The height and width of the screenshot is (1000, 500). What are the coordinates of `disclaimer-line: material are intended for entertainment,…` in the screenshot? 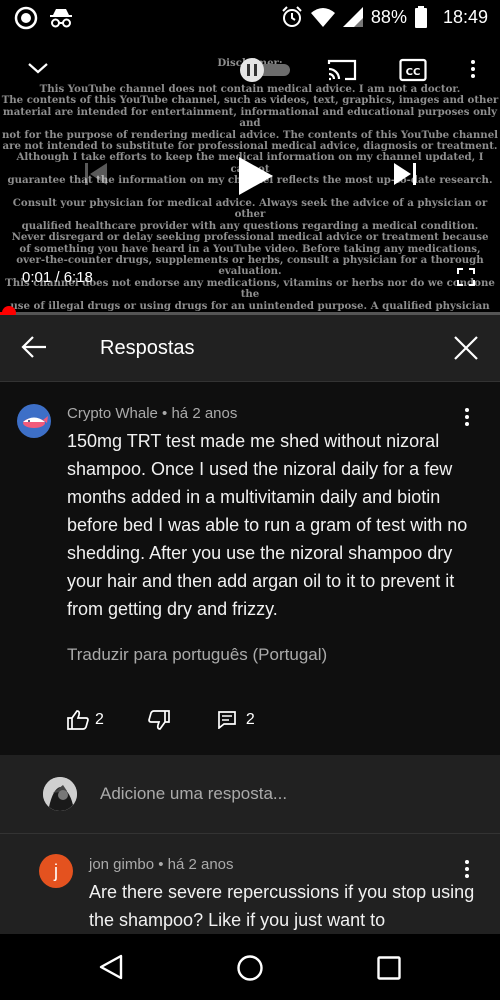 It's located at (250, 117).